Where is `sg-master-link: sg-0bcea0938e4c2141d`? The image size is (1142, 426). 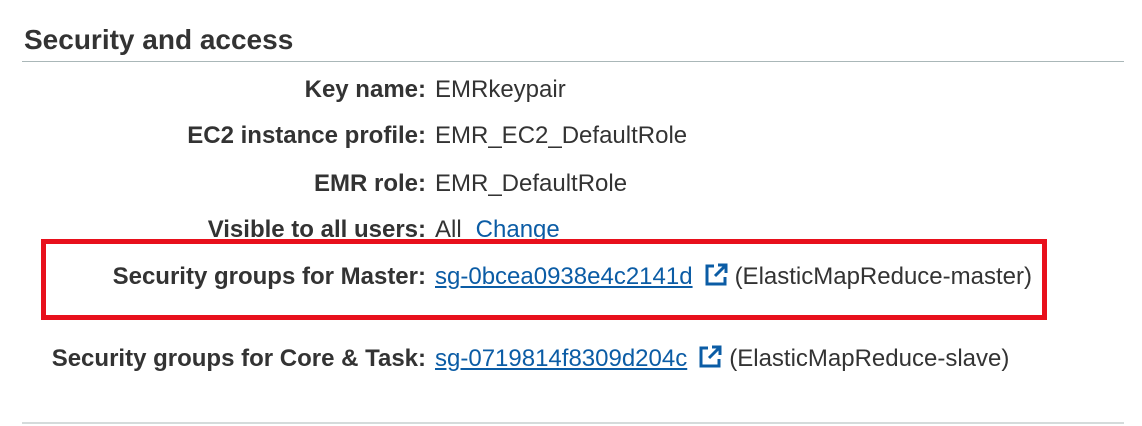
sg-master-link: sg-0bcea0938e4c2141d is located at coordinates (564, 276).